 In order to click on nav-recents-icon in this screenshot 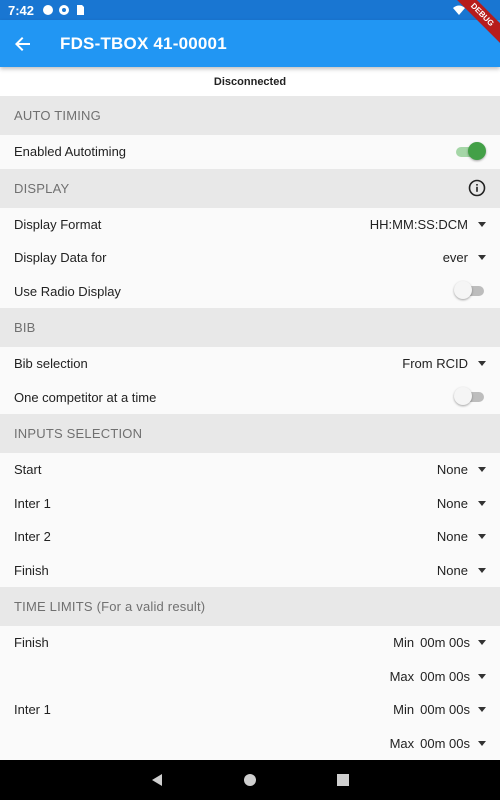, I will do `click(343, 780)`.